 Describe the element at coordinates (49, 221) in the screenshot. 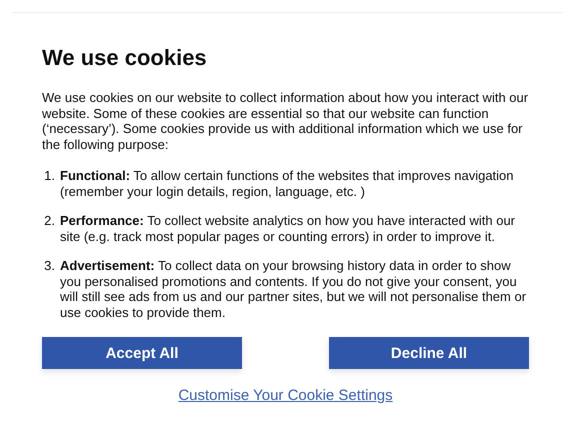

I see `list-number: 2.` at that location.